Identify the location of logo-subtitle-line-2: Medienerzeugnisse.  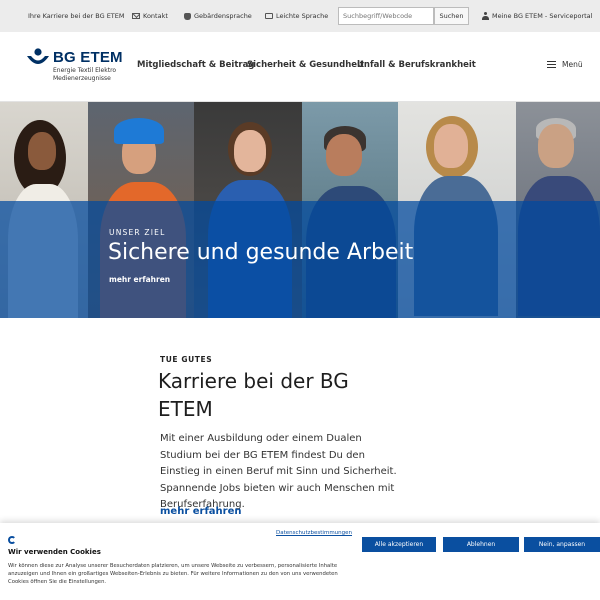
(82, 78).